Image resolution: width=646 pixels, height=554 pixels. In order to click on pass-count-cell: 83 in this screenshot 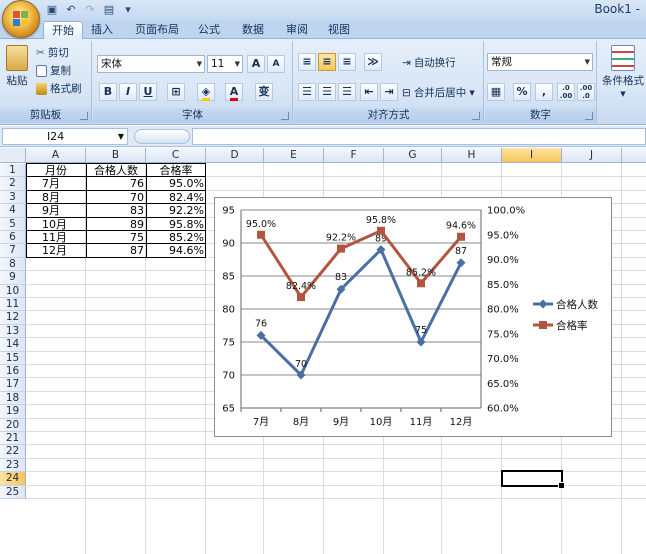, I will do `click(116, 210)`.